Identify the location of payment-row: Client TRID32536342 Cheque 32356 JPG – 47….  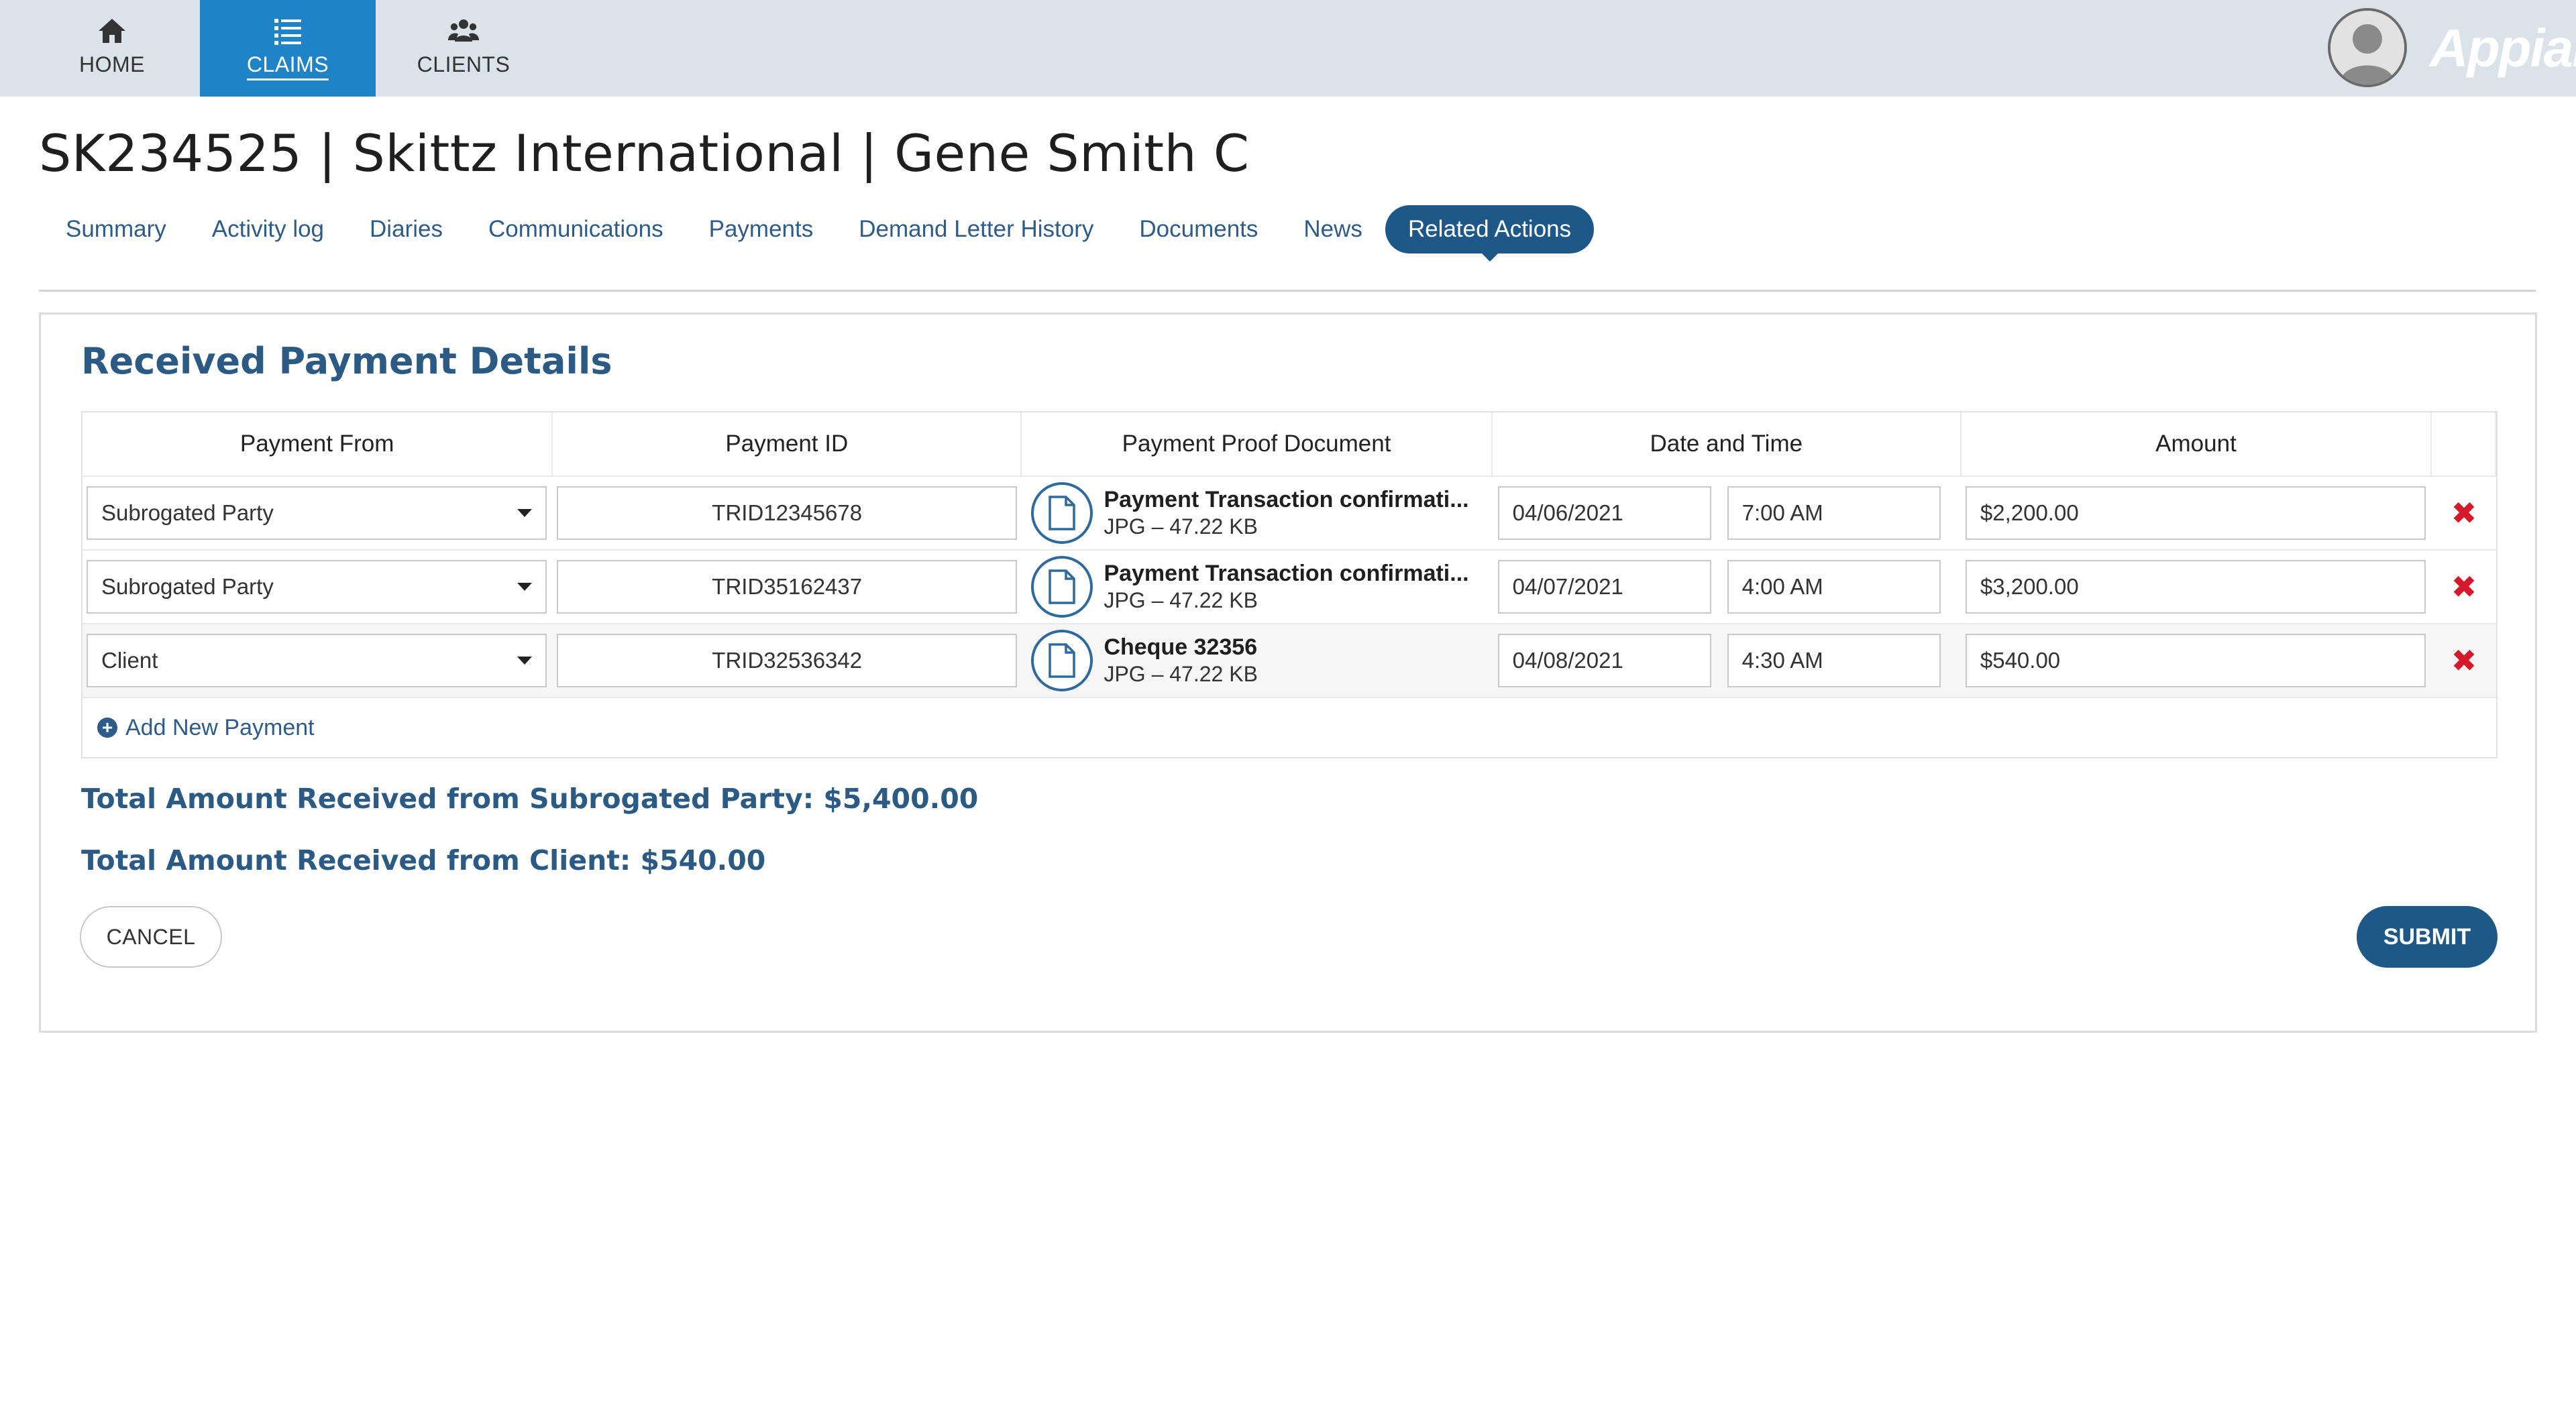
(1289, 661).